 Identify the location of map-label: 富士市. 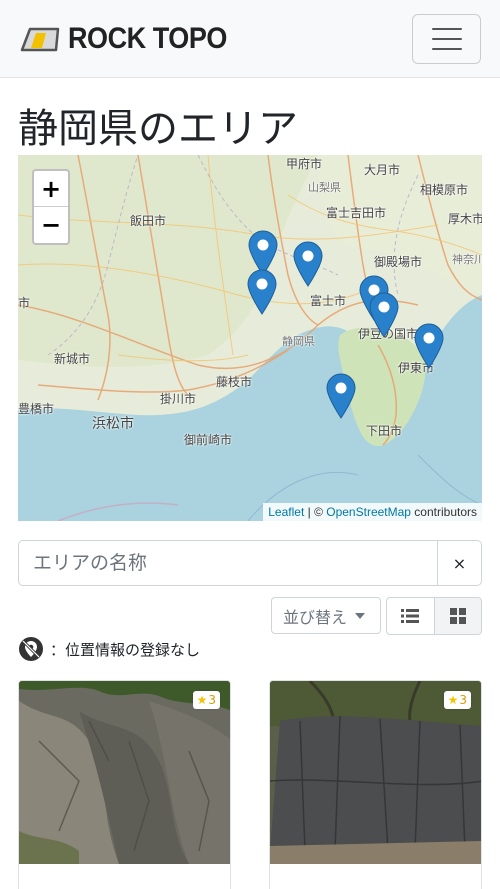
(328, 301).